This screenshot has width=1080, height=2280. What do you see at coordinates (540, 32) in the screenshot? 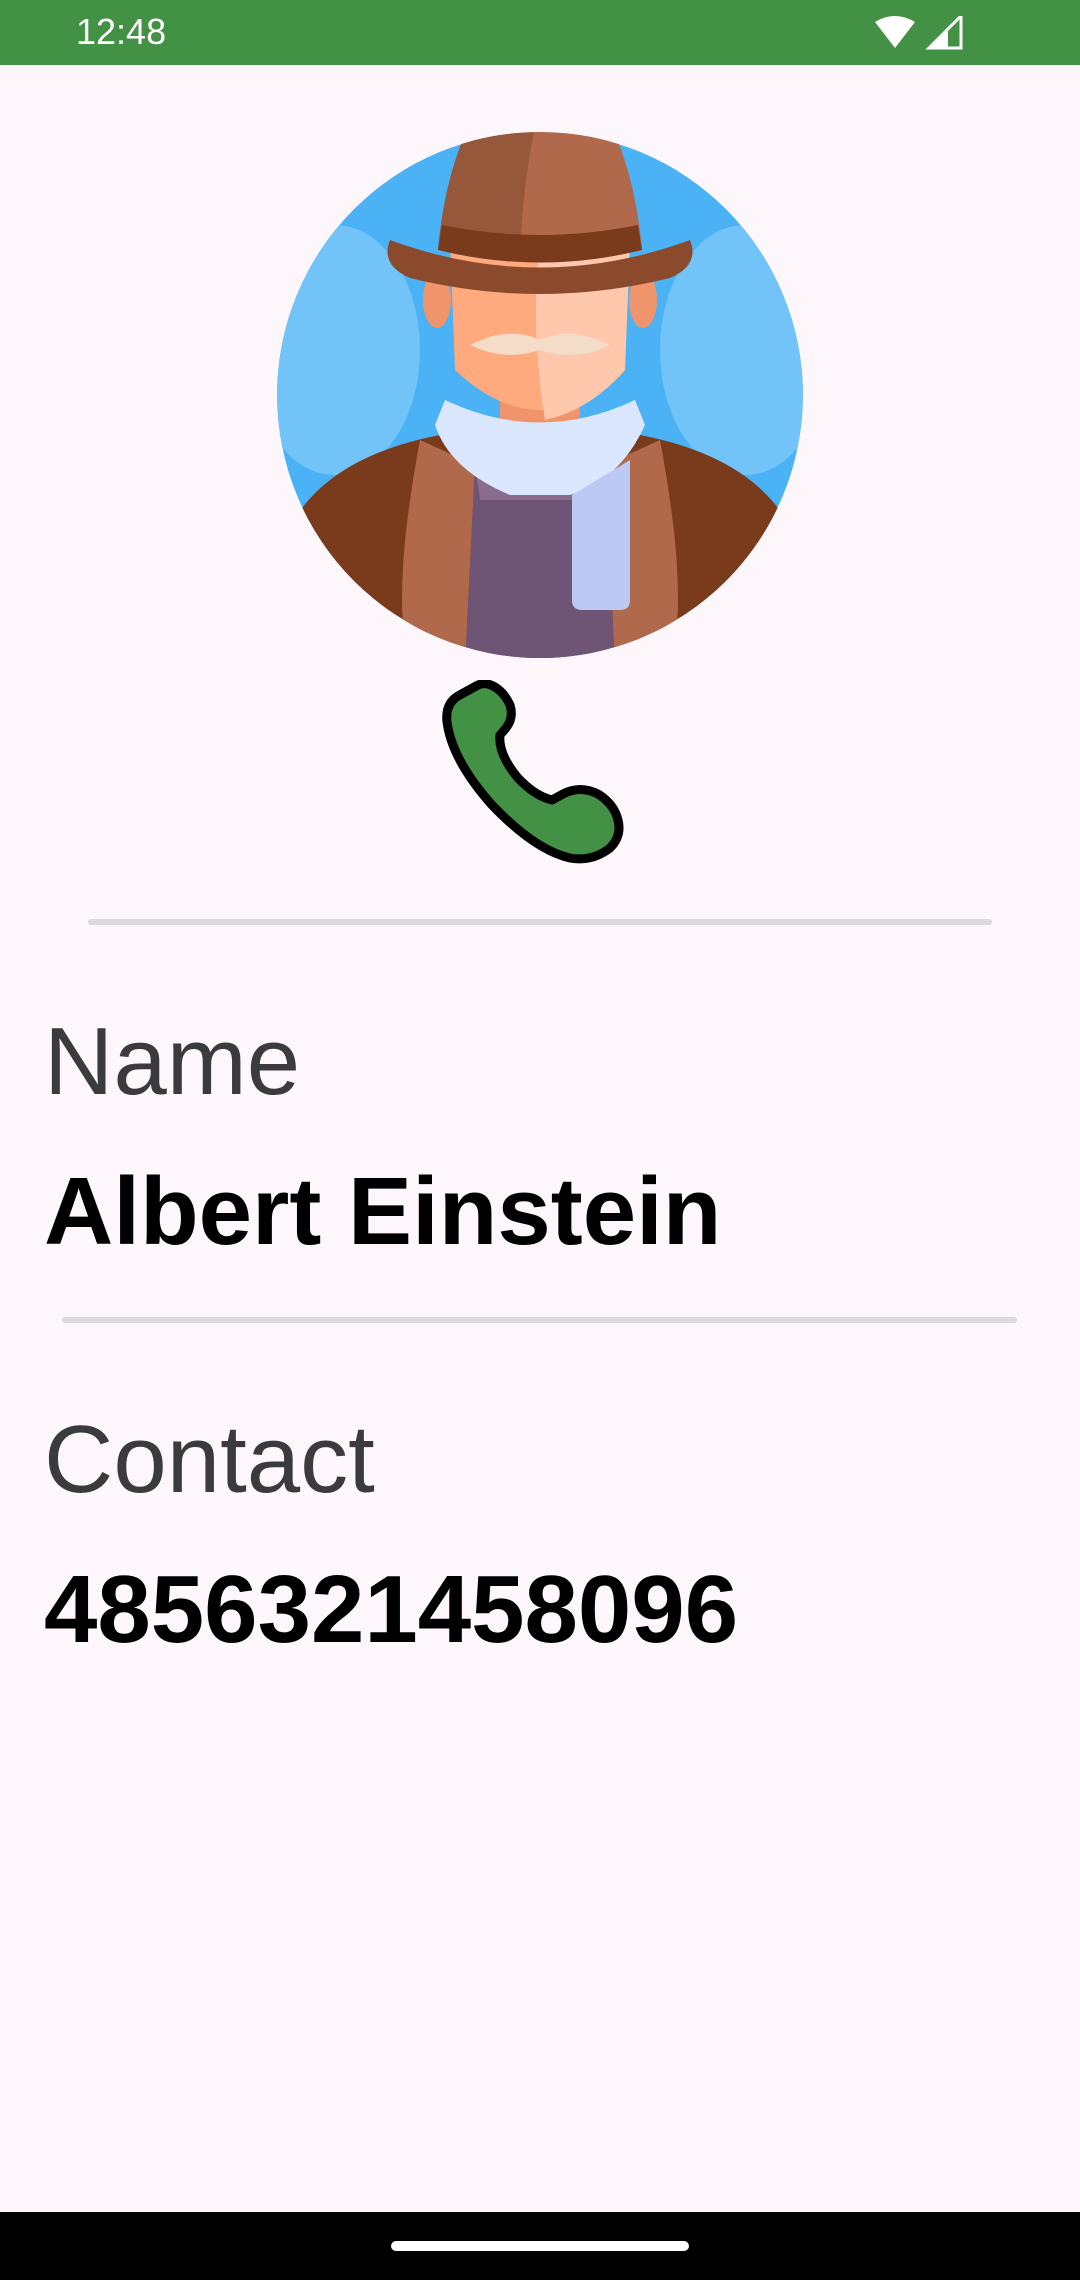
I see `status-bar: 12:48` at bounding box center [540, 32].